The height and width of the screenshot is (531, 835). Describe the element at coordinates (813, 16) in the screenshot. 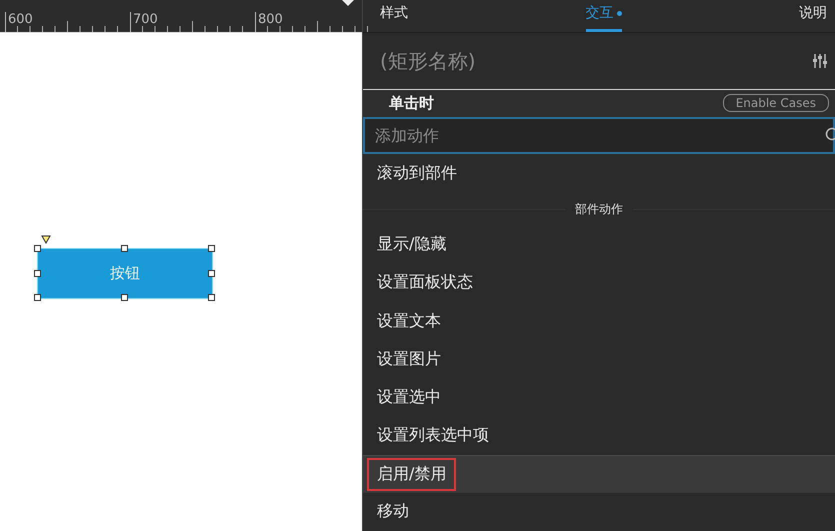

I see `panel-tab: 说明` at that location.